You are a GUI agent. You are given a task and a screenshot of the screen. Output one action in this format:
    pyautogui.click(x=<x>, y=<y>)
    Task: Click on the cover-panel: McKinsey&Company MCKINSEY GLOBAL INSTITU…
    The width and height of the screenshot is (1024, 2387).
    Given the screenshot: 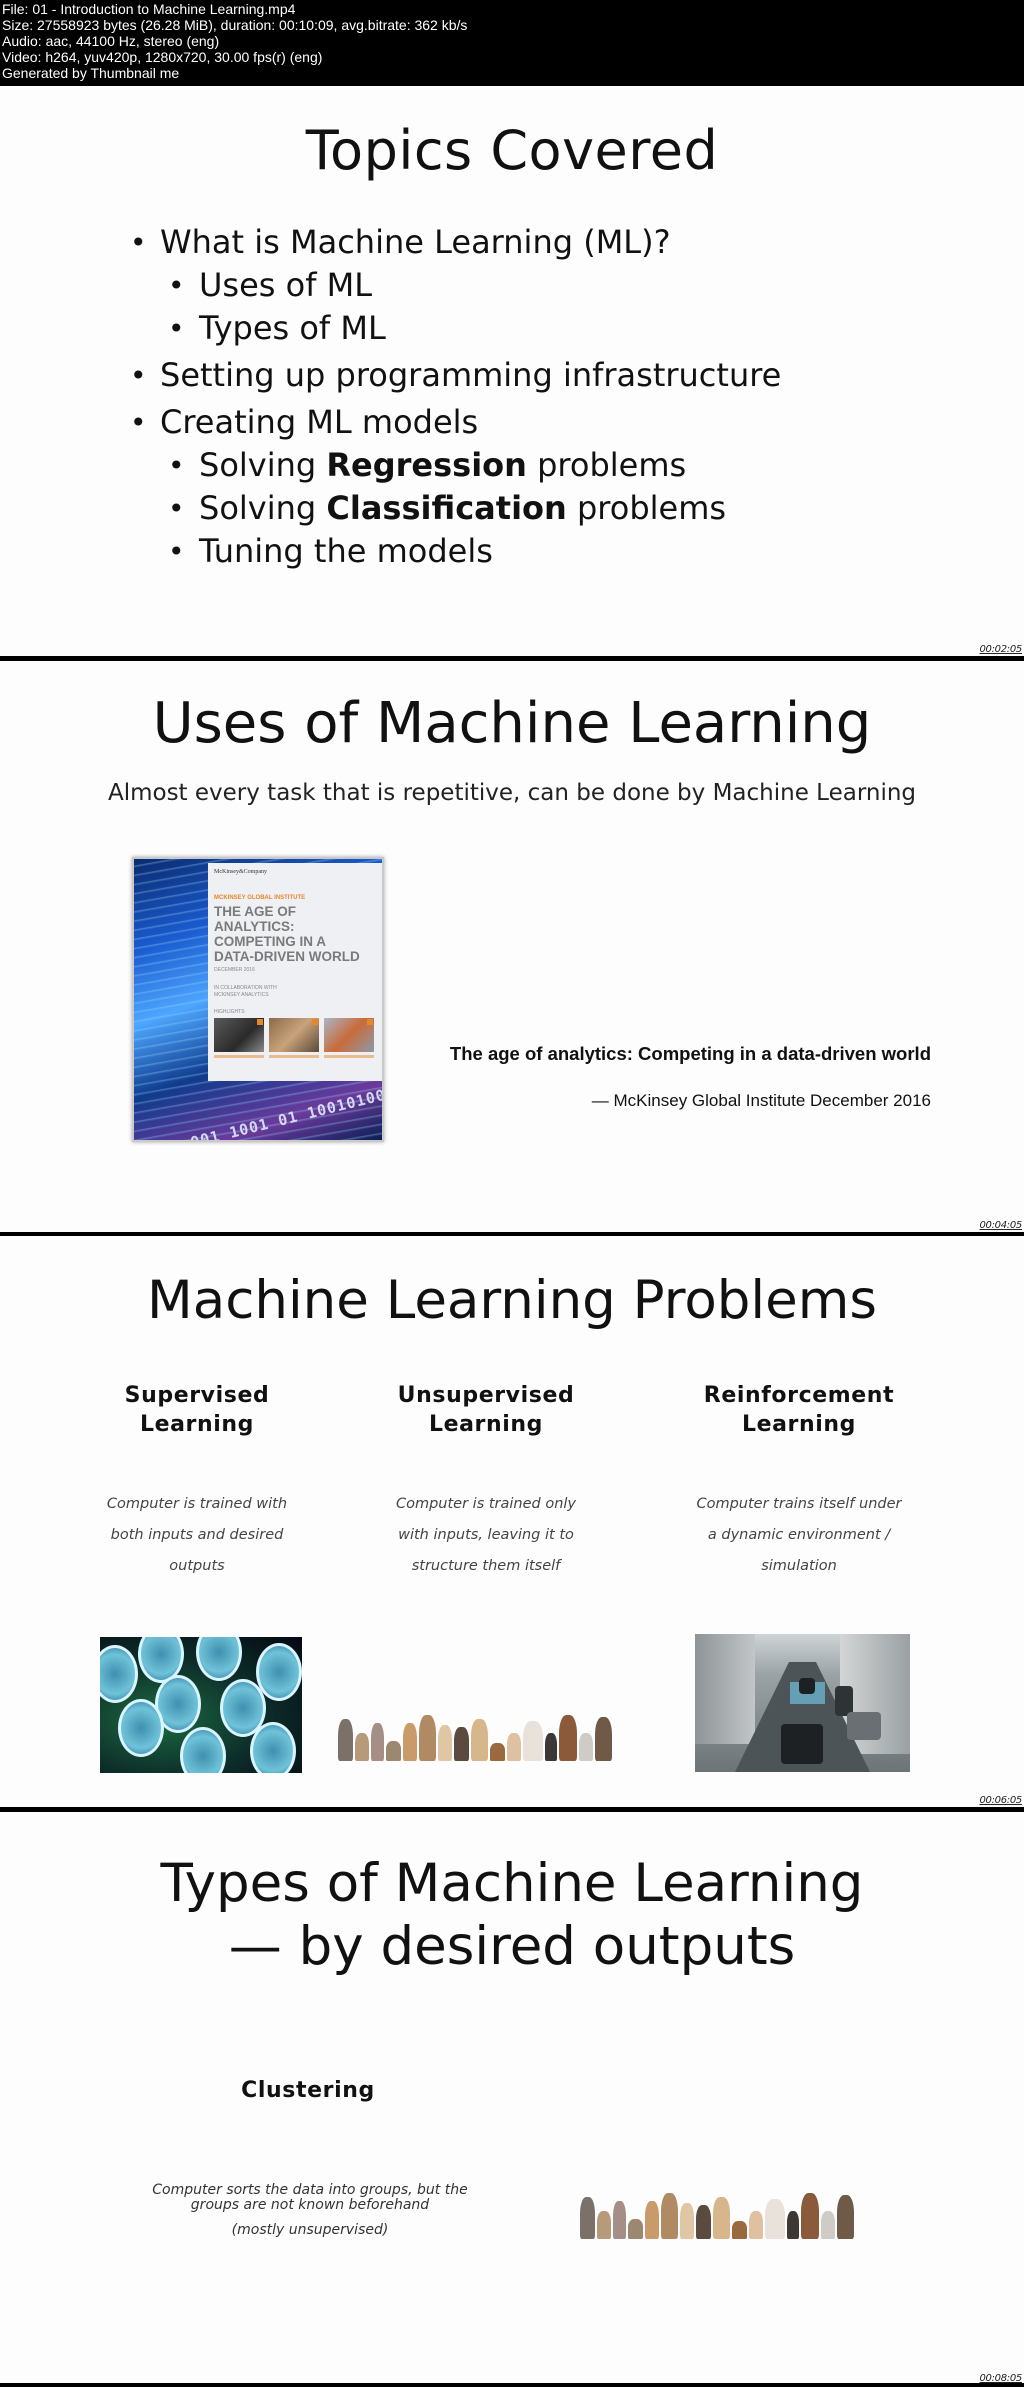 What is the action you would take?
    pyautogui.click(x=295, y=972)
    